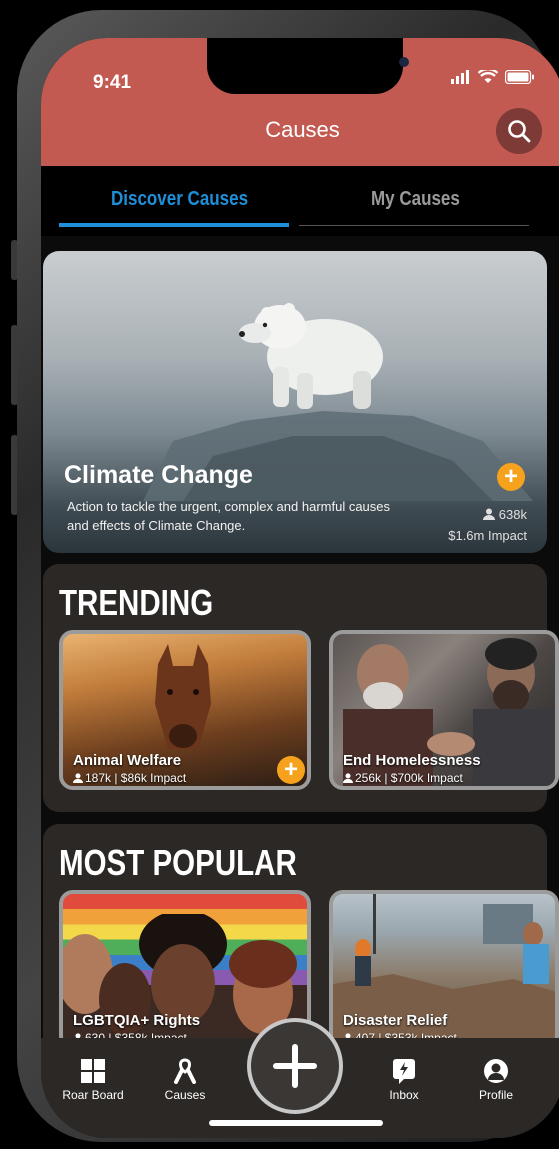  What do you see at coordinates (409, 778) in the screenshot?
I see `card-stats-text: 256k | $700k Impact` at bounding box center [409, 778].